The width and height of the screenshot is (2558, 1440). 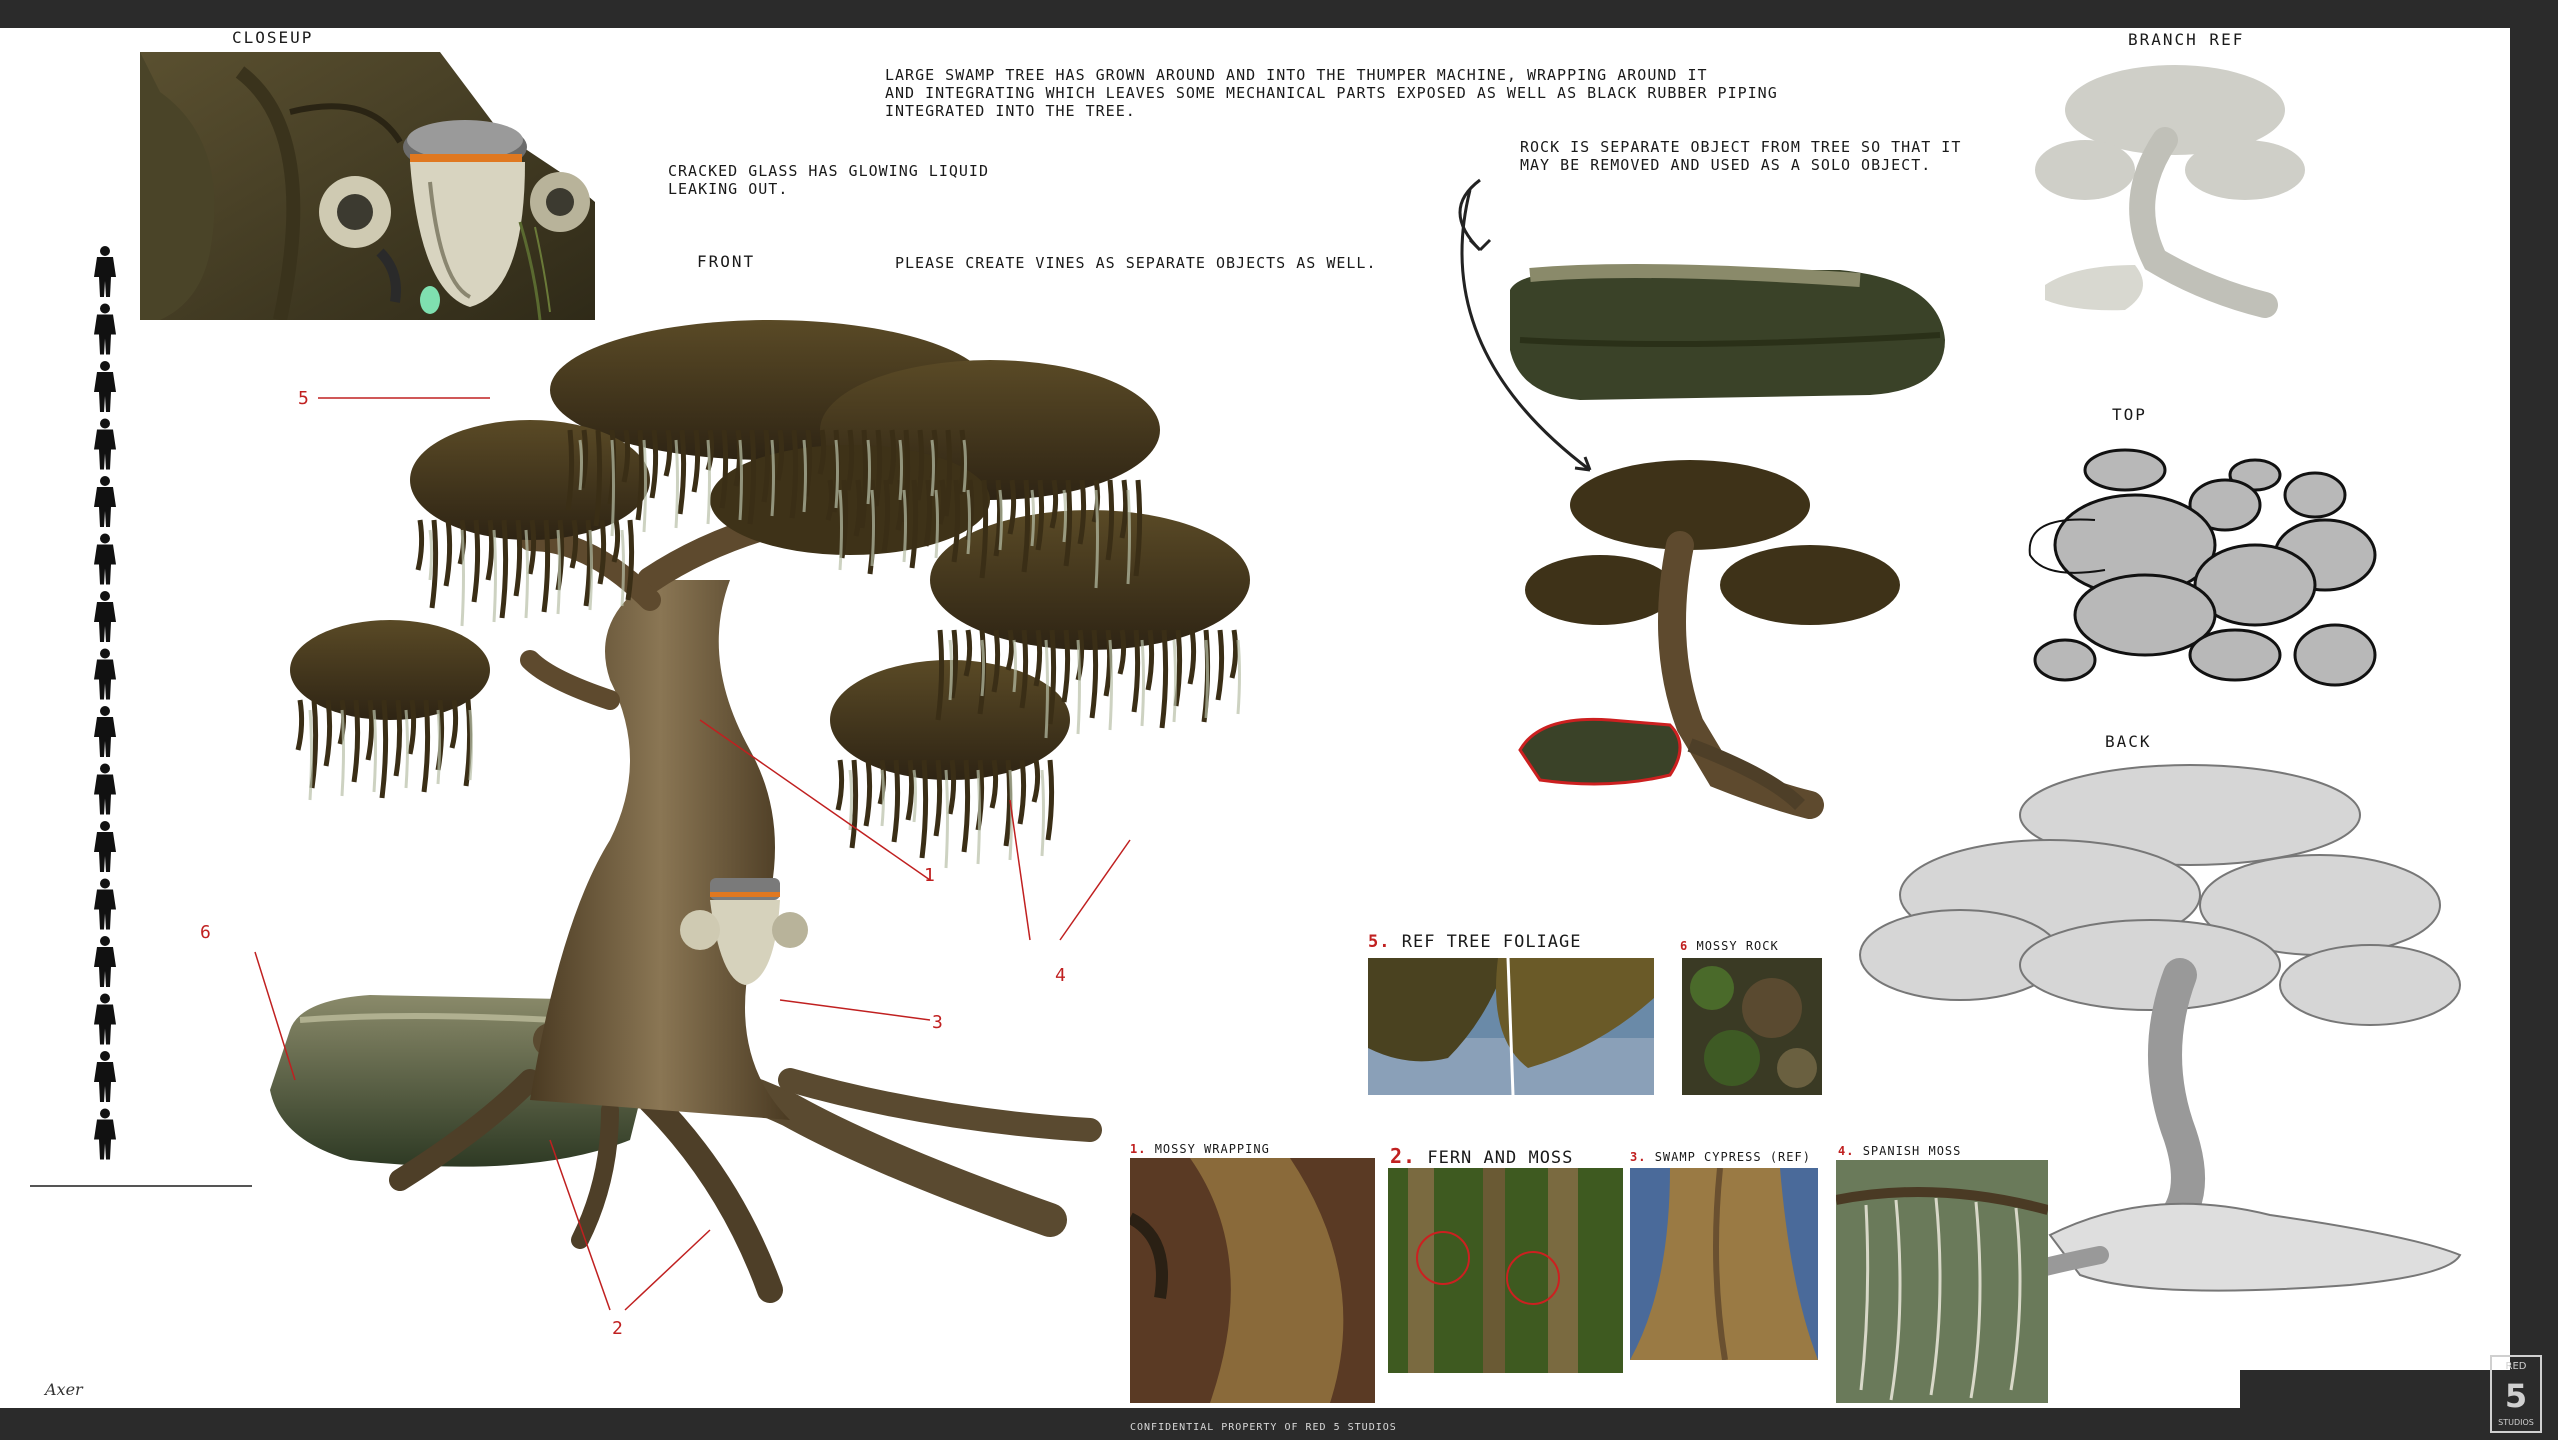 What do you see at coordinates (828, 171) in the screenshot?
I see `glass-note-line1: CRACKED GLASS HAS GLOWING LIQUID` at bounding box center [828, 171].